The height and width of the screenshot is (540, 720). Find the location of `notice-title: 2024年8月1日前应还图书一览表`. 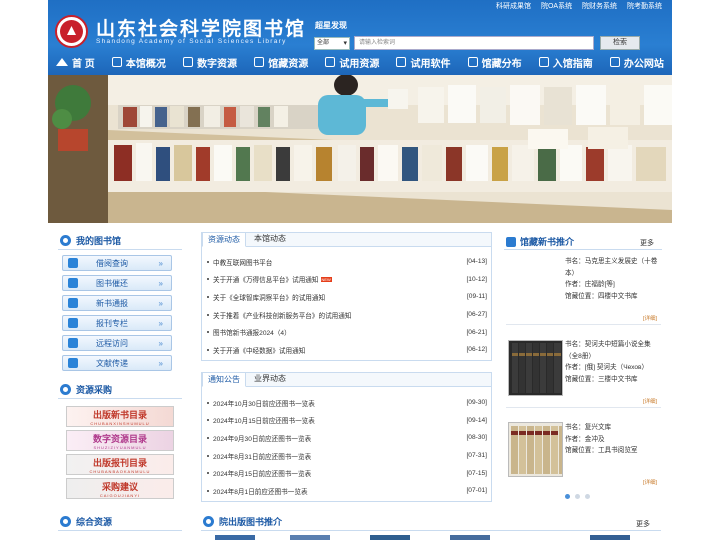

notice-title: 2024年8月1日前应还图书一览表 is located at coordinates (260, 491).